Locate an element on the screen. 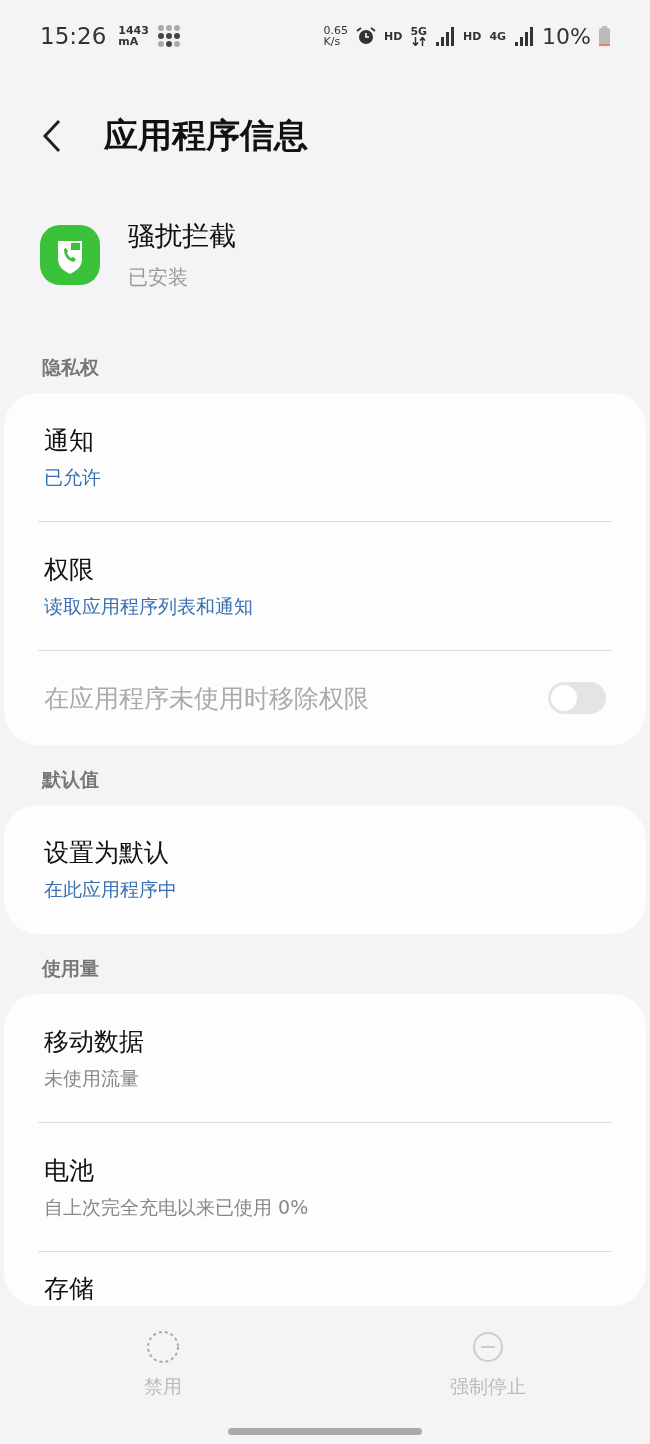 The height and width of the screenshot is (1444, 650). section-header: 隐私权 is located at coordinates (70, 367).